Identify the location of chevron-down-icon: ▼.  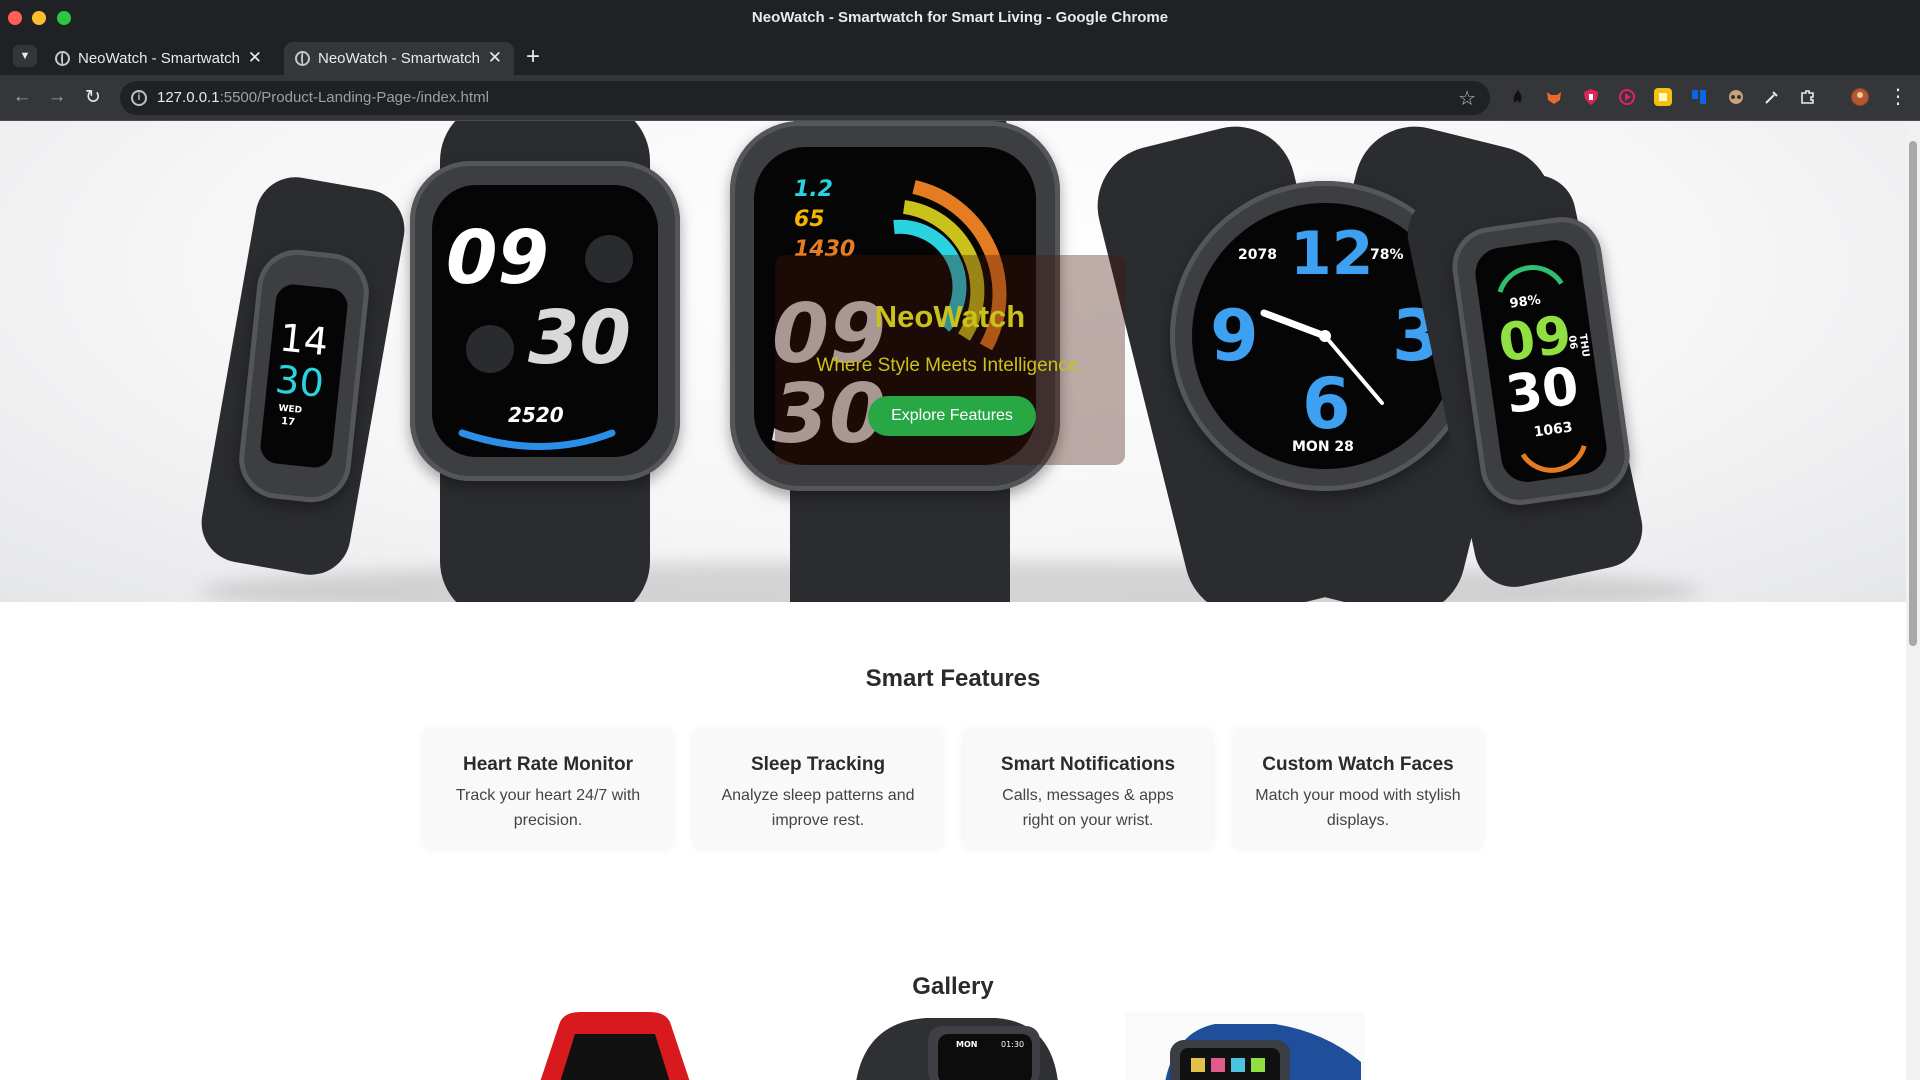
(25, 56).